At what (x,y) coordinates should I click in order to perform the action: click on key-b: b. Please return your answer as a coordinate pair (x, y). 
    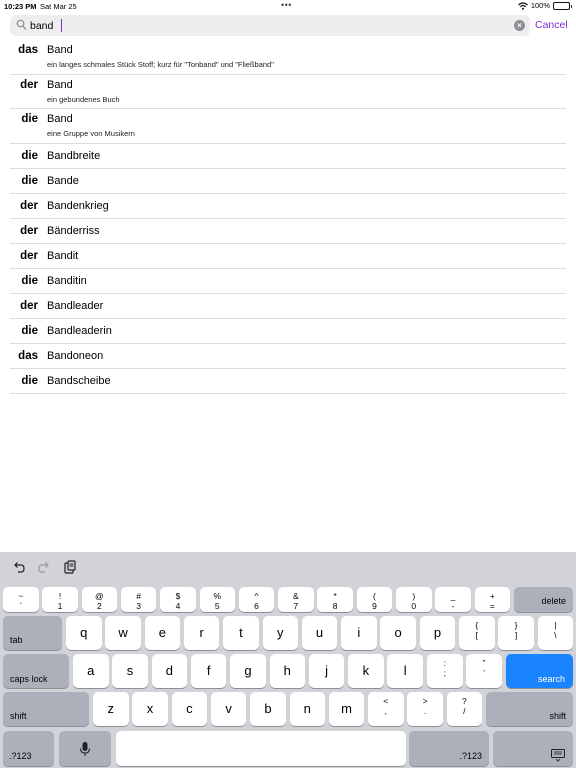
    Looking at the image, I should click on (268, 709).